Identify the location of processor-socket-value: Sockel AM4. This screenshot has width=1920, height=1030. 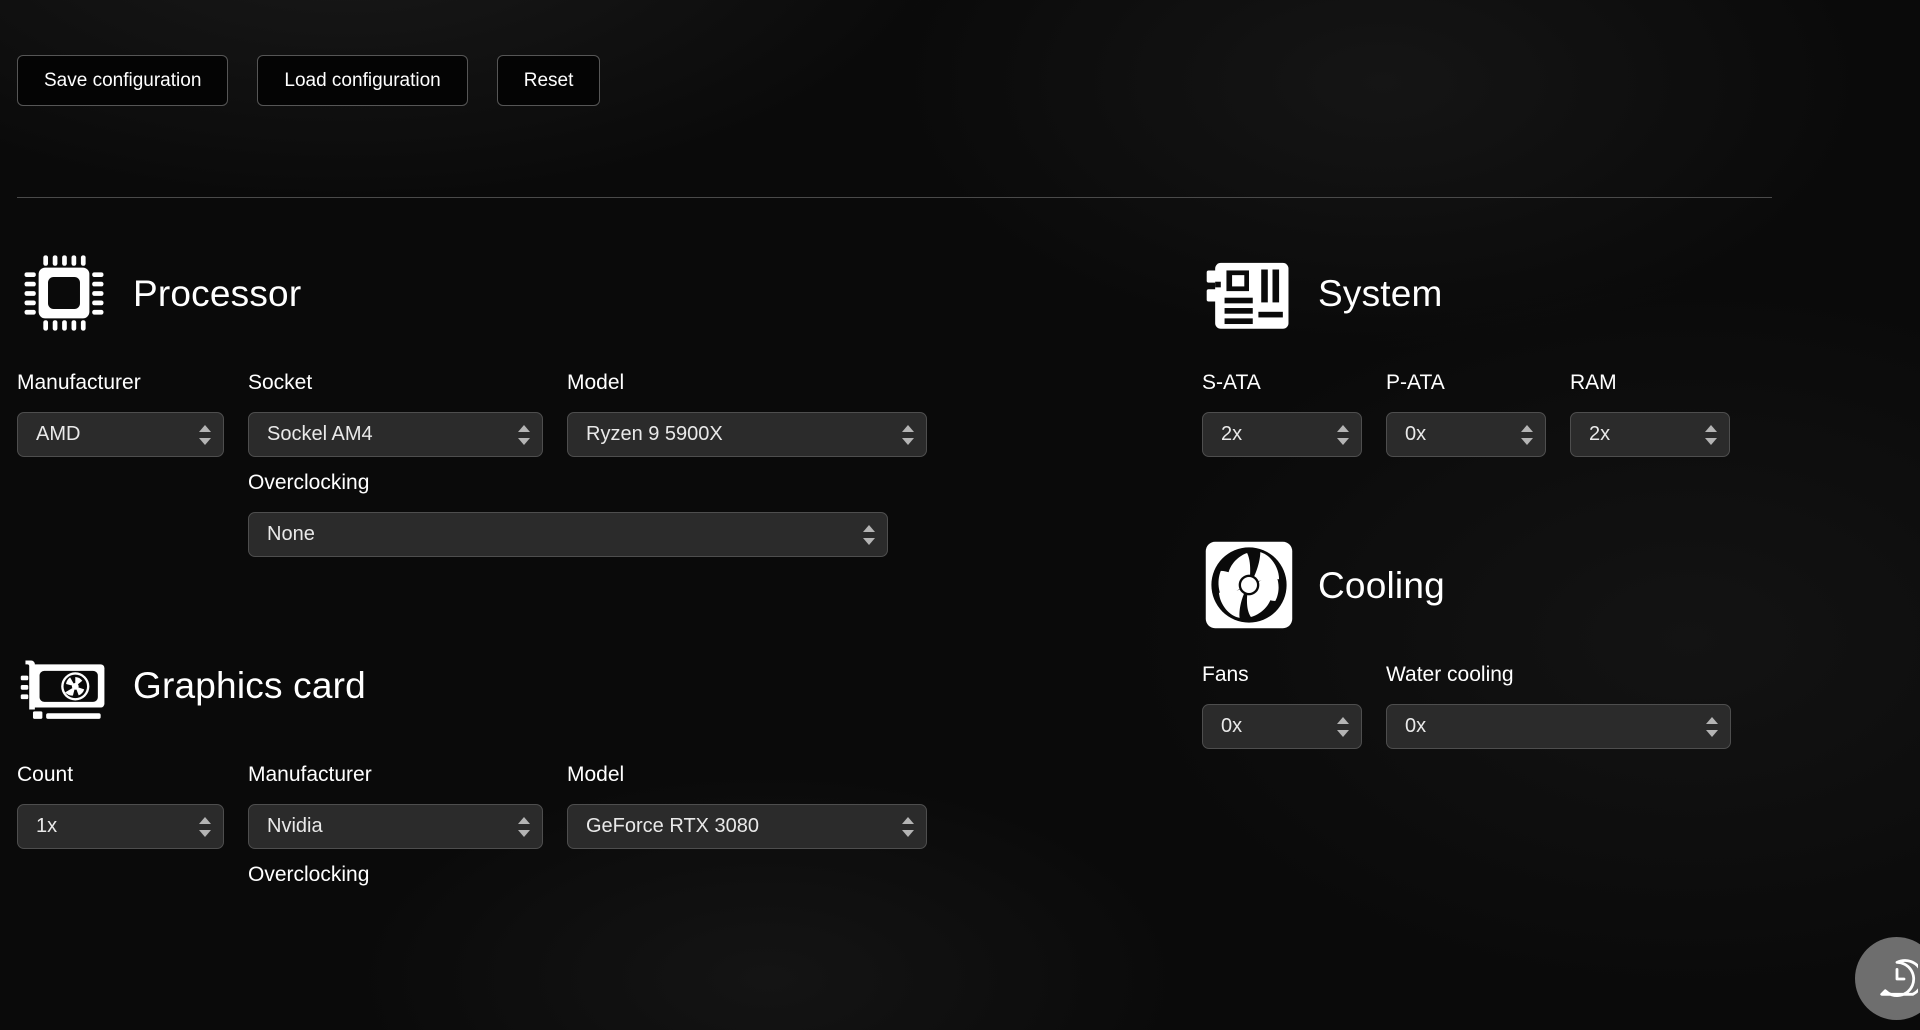
(320, 434).